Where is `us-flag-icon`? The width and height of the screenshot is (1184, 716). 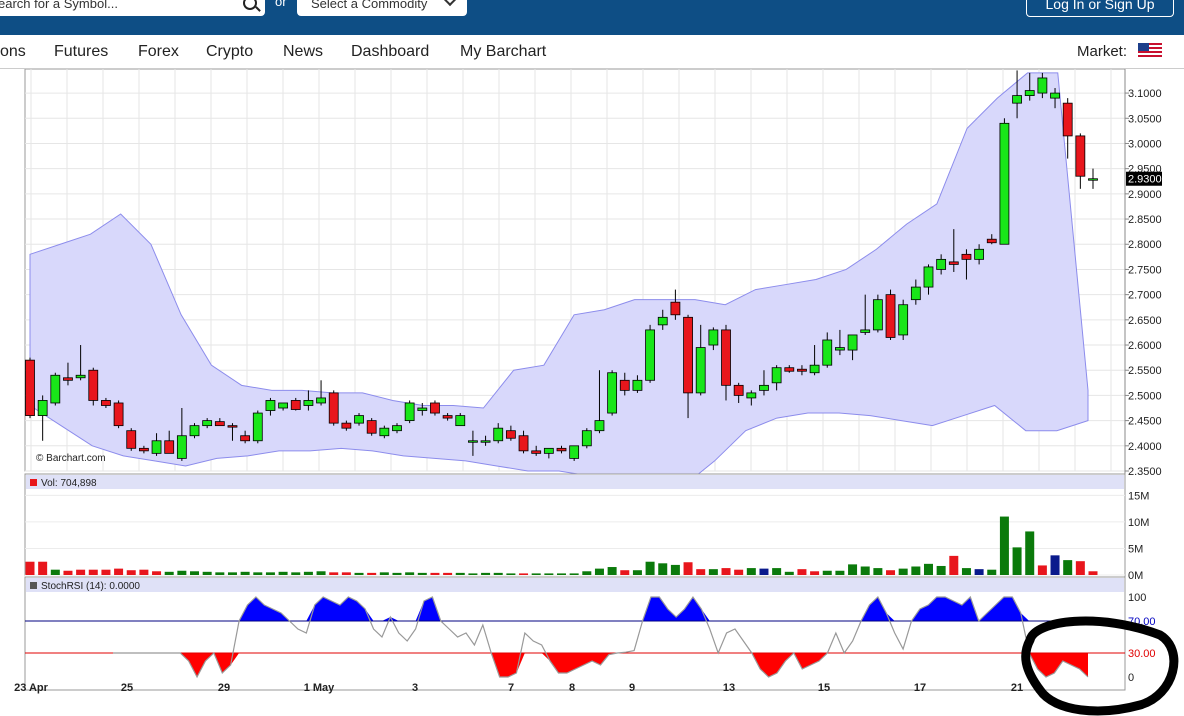
us-flag-icon is located at coordinates (1150, 51).